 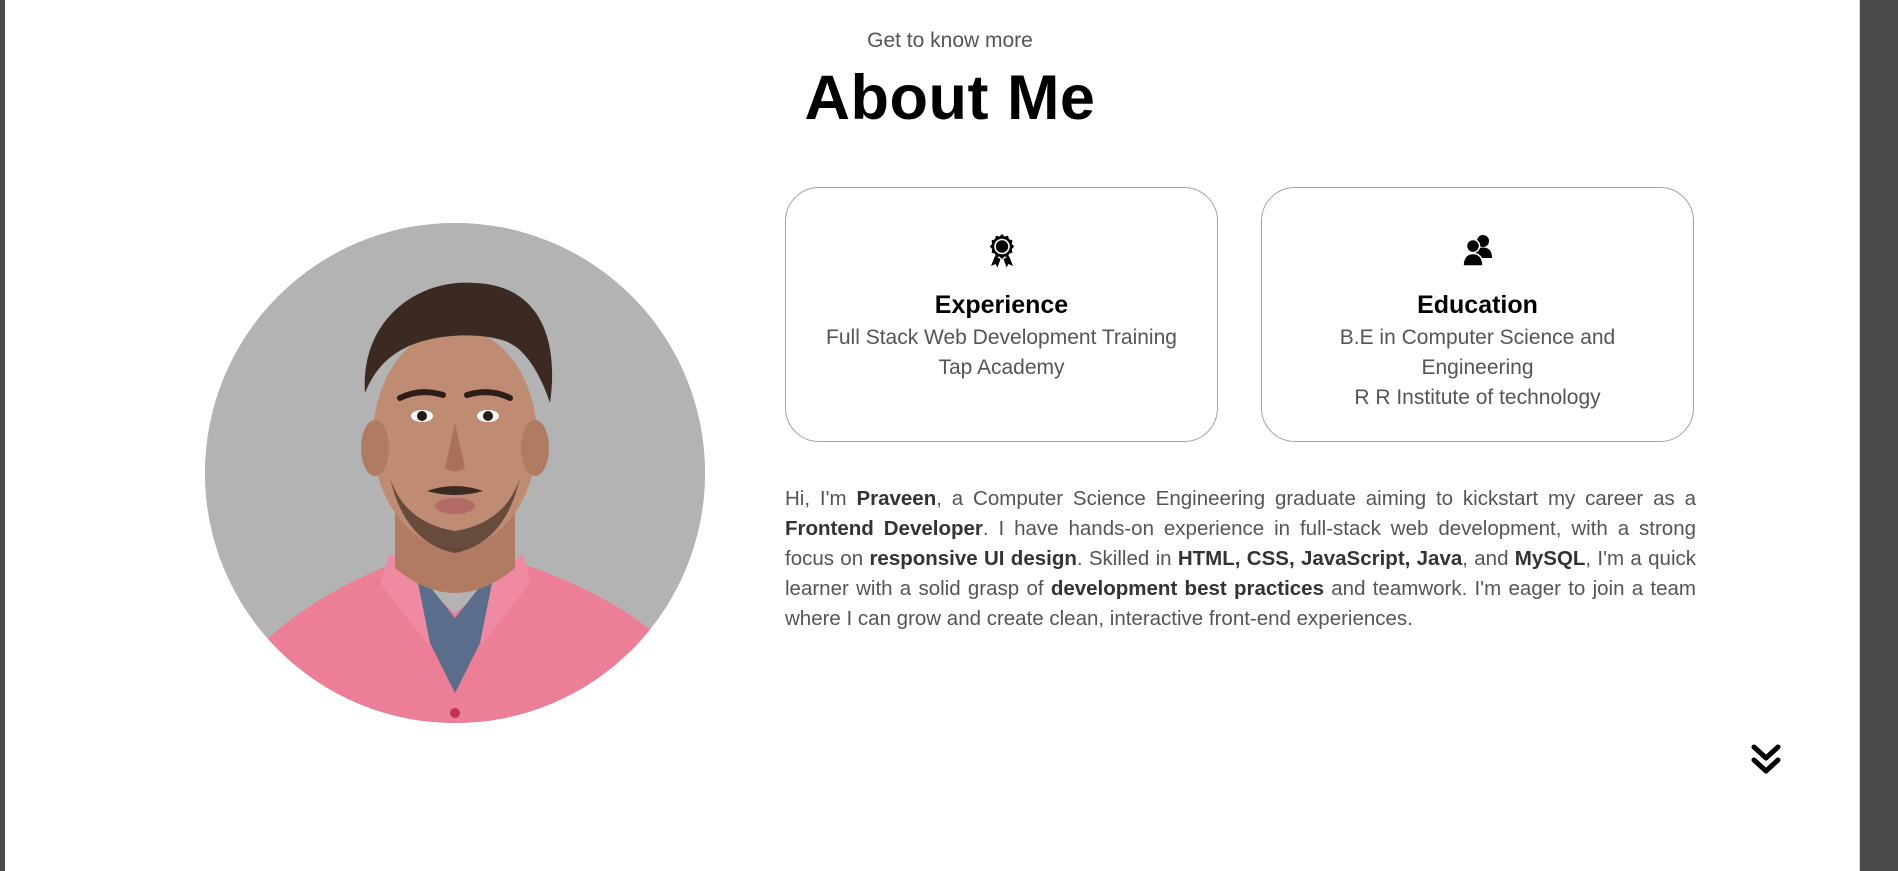 What do you see at coordinates (1320, 558) in the screenshot?
I see `bio-highlight: HTML, CSS, JavaScript, Java` at bounding box center [1320, 558].